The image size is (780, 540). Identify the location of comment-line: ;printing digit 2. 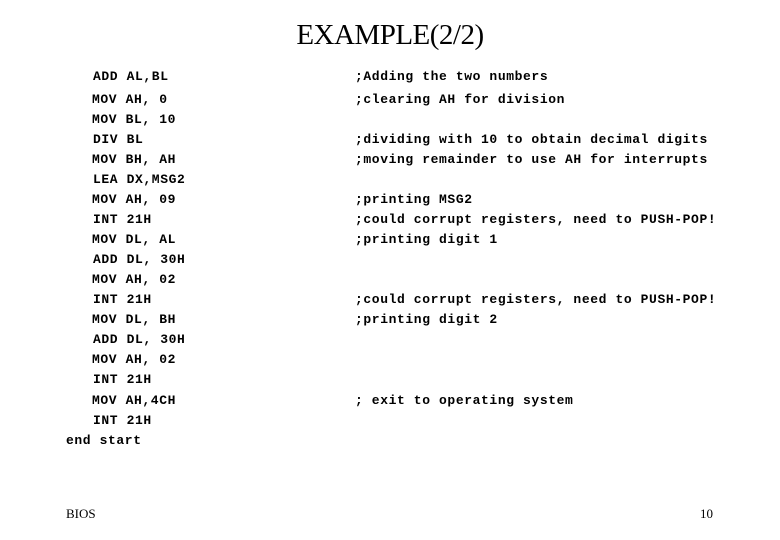
(426, 319).